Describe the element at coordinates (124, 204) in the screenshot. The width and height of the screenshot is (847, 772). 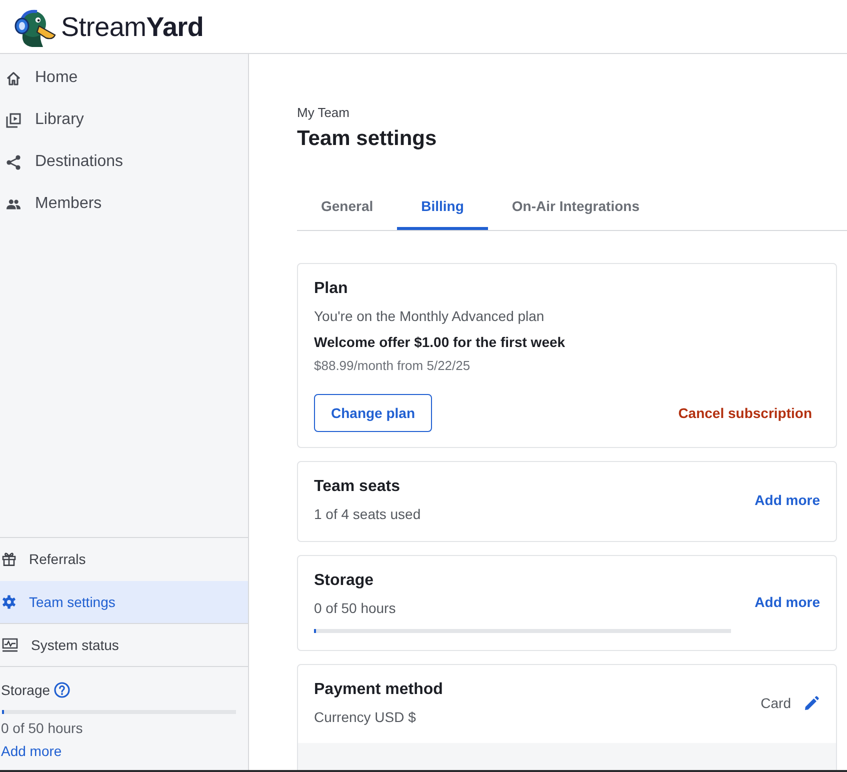
I see `nav-item: Members` at that location.